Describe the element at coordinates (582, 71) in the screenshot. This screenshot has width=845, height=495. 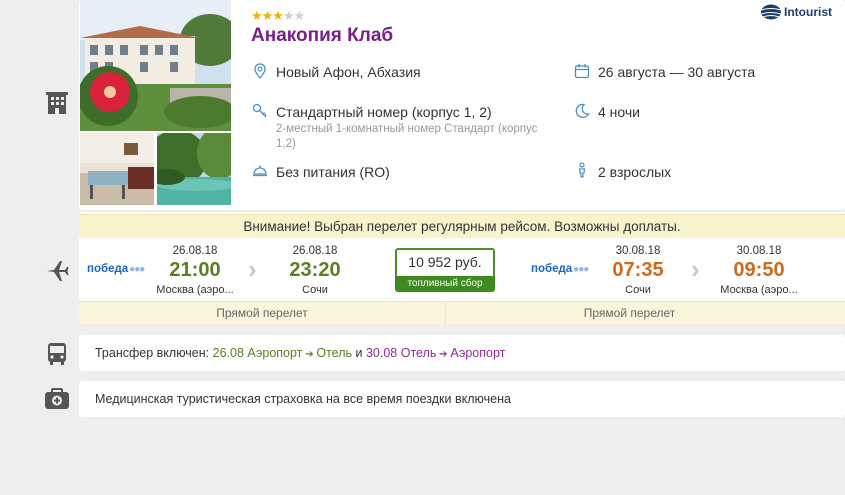
I see `calendar-icon` at that location.